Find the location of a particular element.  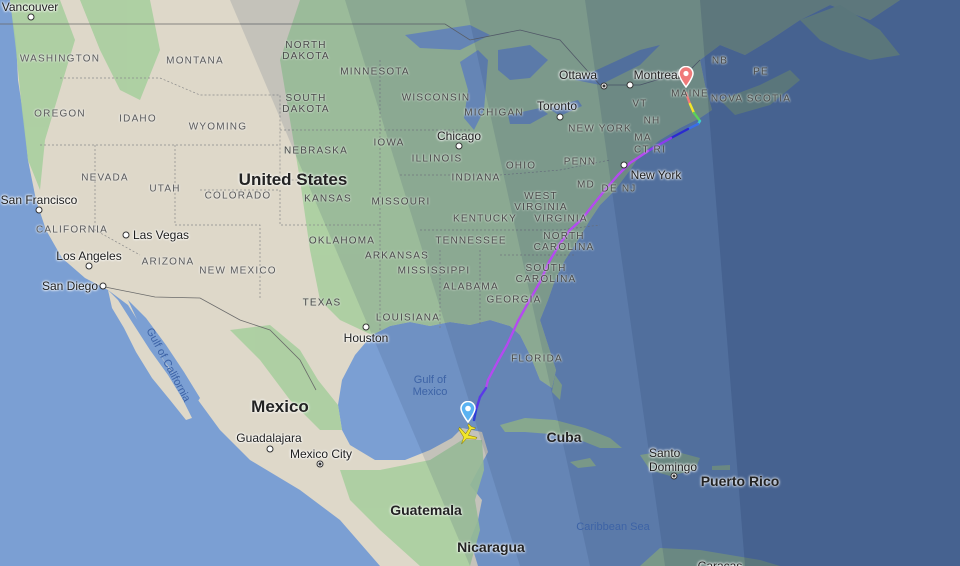

origin-marker is located at coordinates (686, 79).